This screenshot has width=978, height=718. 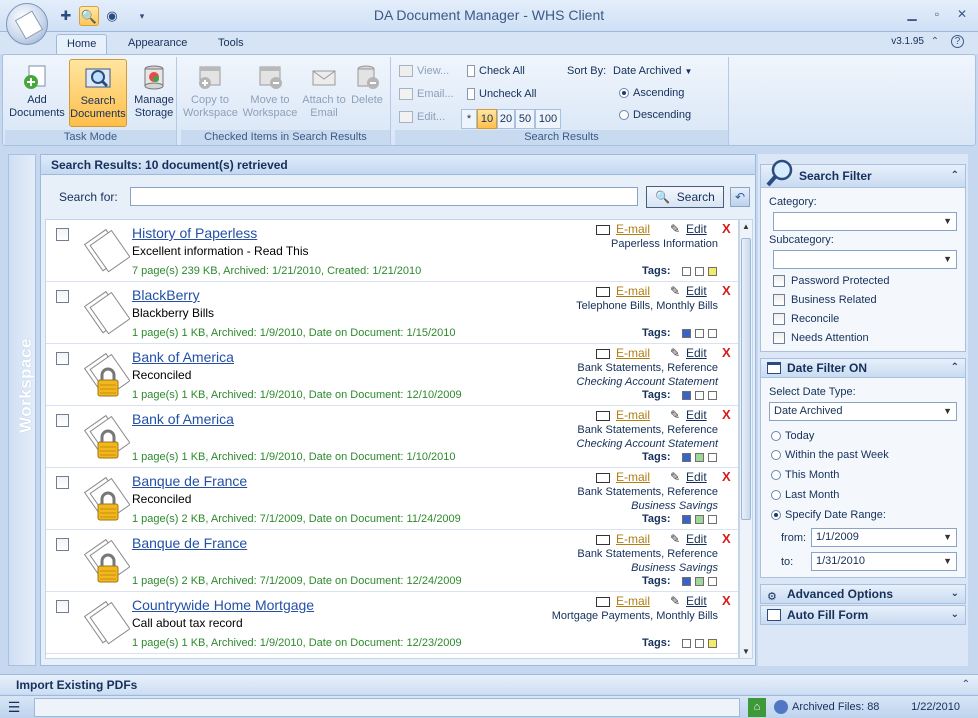 I want to click on document-title-link: History of Paperless, so click(x=194, y=233).